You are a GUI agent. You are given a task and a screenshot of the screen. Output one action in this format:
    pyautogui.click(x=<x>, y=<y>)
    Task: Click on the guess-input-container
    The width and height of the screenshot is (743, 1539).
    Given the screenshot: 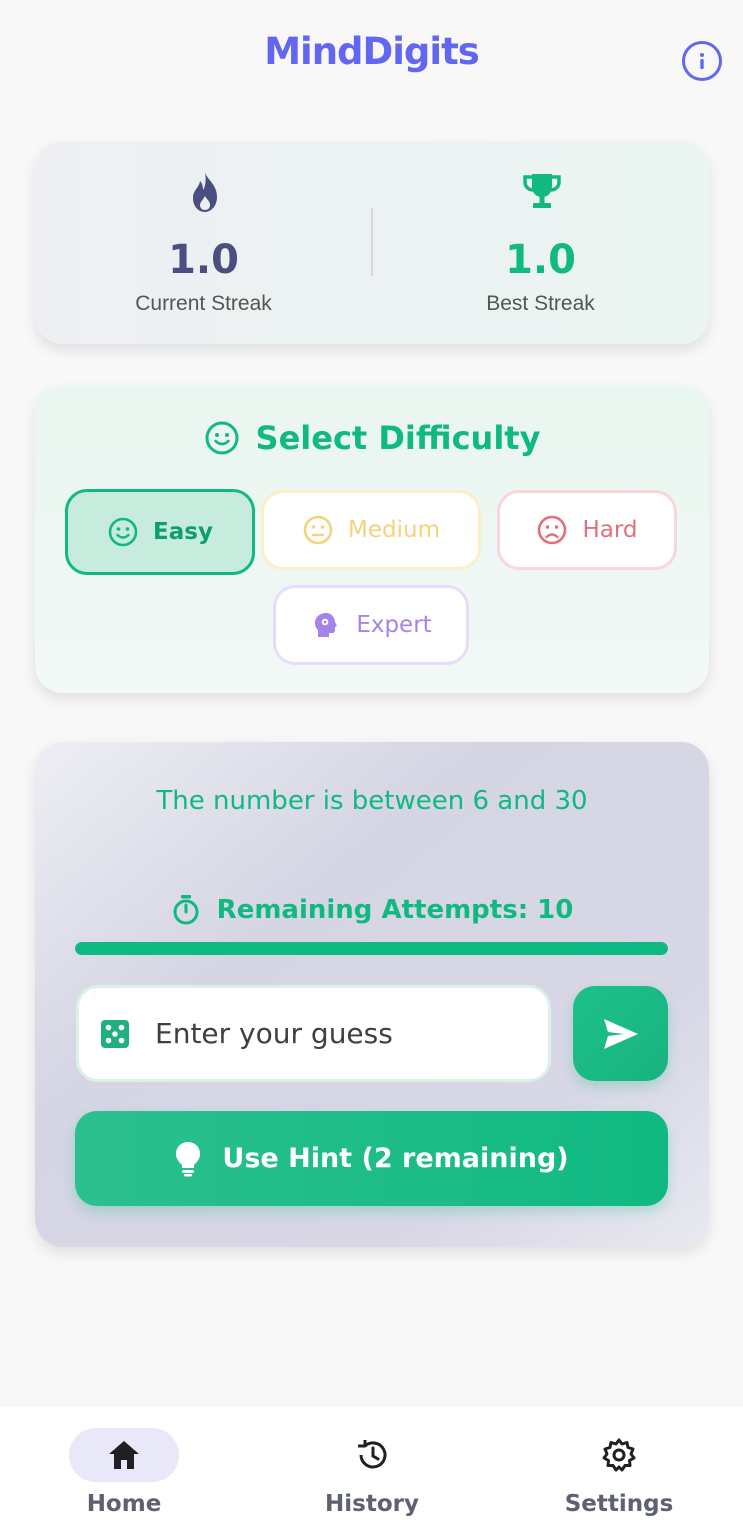 What is the action you would take?
    pyautogui.click(x=313, y=1033)
    